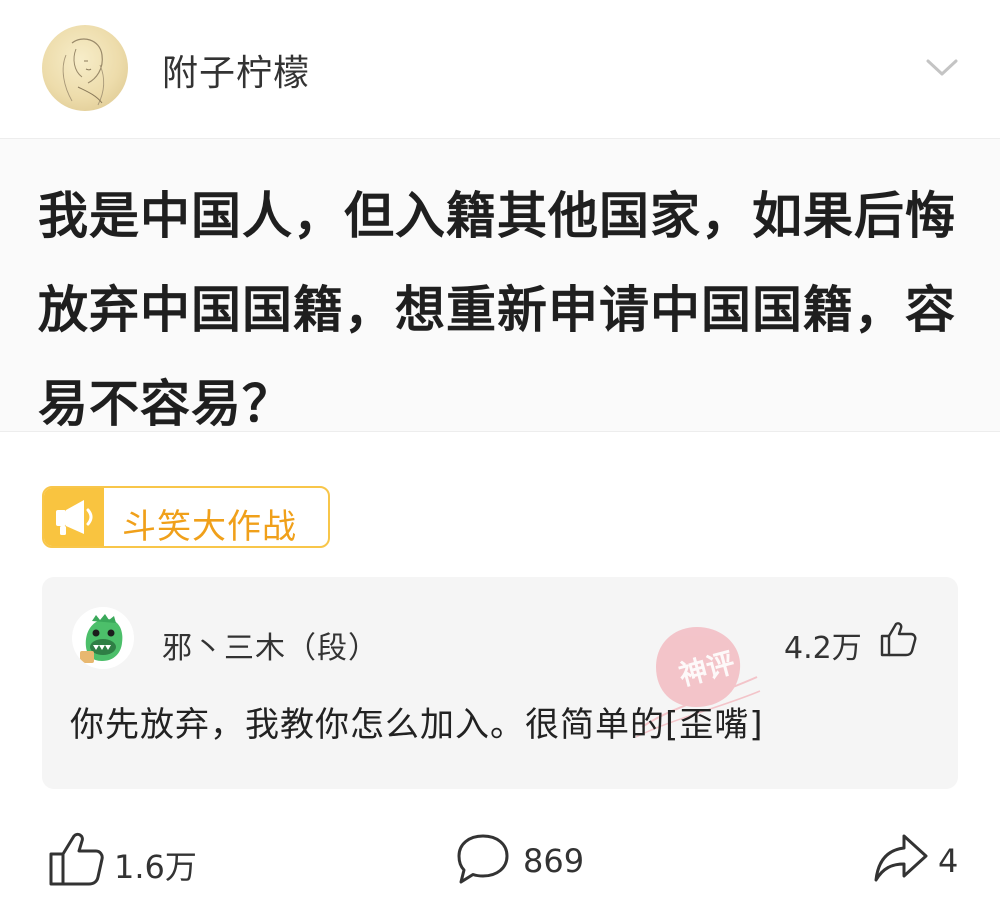  I want to click on commenter-avatar, so click(103, 638).